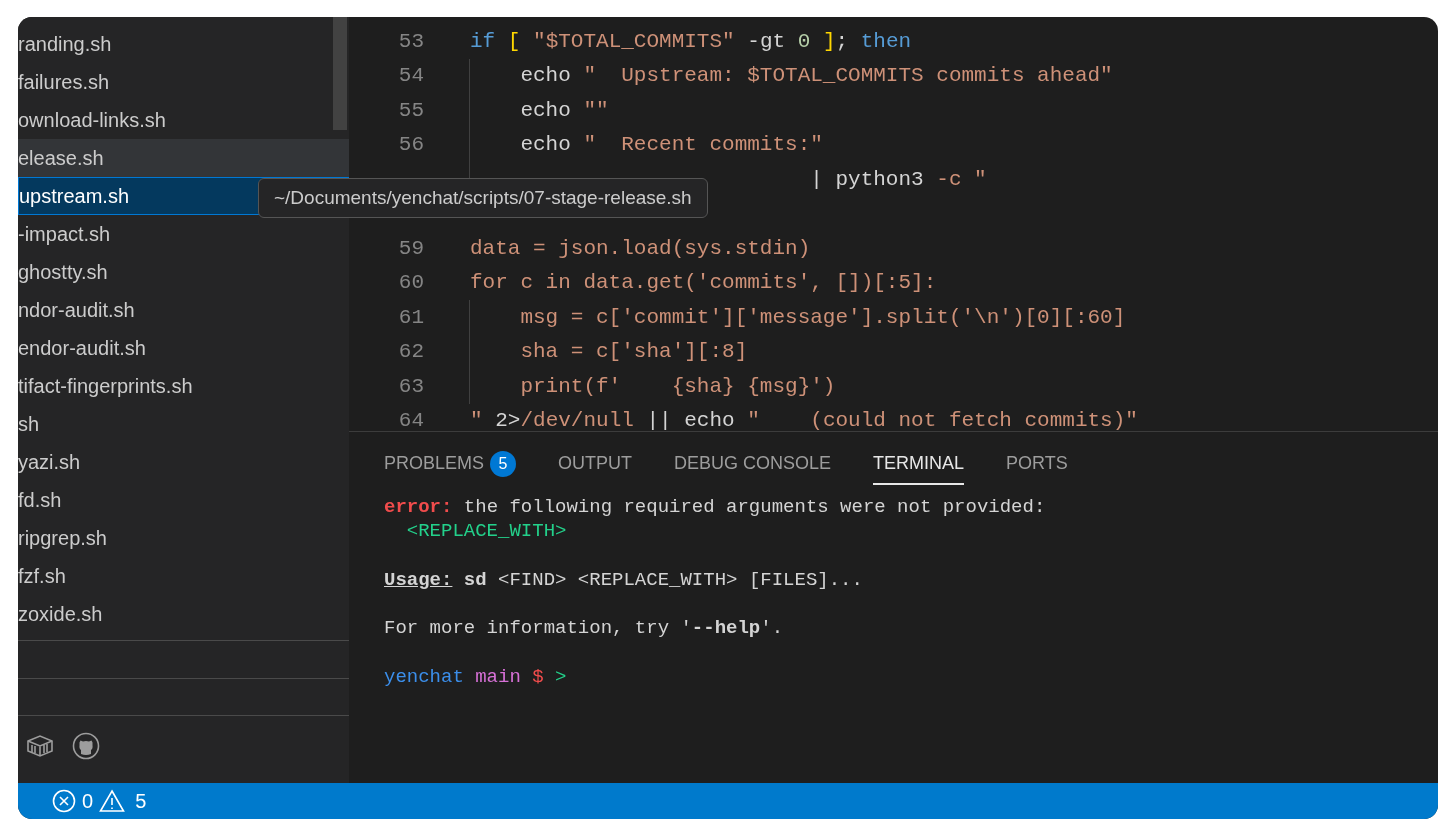  What do you see at coordinates (652, 386) in the screenshot?
I see `code-line: print(f' {sha} {msg}')` at bounding box center [652, 386].